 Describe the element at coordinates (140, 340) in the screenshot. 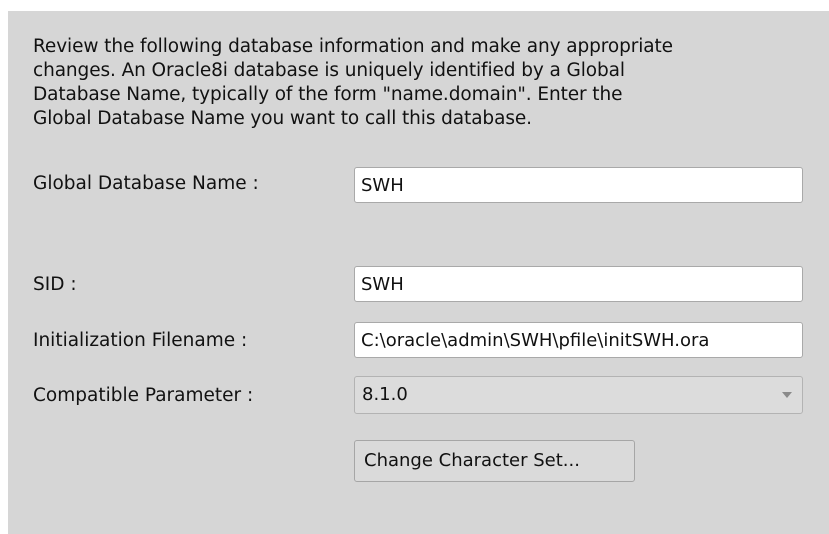

I see `initialization-filename-label: Initialization Filename :` at that location.